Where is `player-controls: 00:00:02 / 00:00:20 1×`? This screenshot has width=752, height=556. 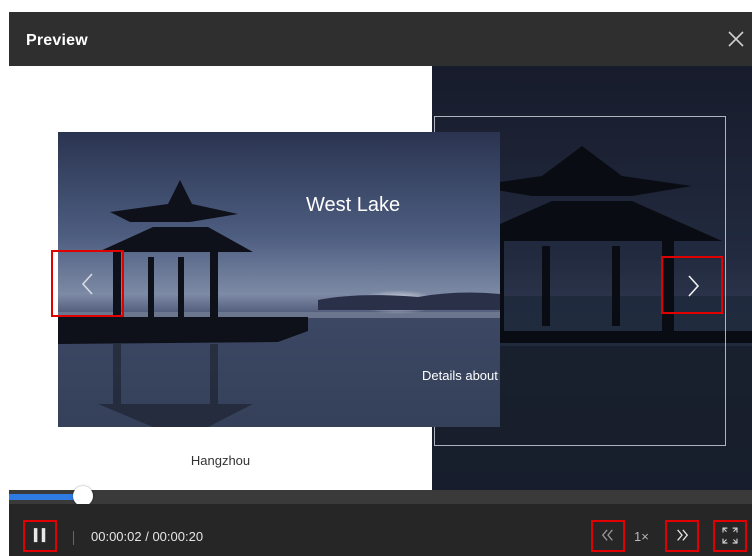 player-controls: 00:00:02 / 00:00:20 1× is located at coordinates (380, 530).